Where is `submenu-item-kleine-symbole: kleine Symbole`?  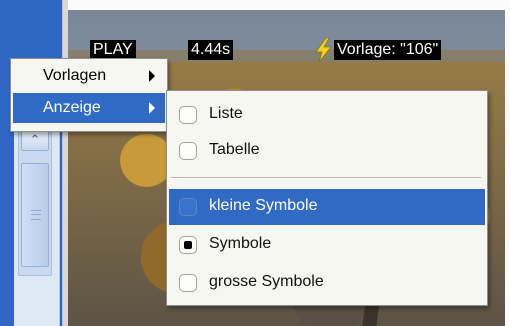
submenu-item-kleine-symbole: kleine Symbole is located at coordinates (327, 207).